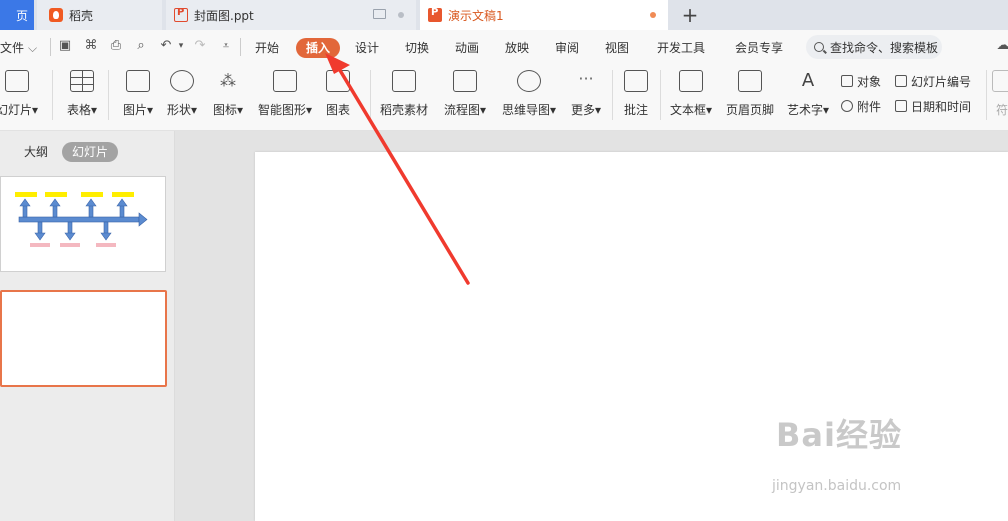 This screenshot has height=521, width=1008. What do you see at coordinates (138, 96) in the screenshot?
I see `picture-button: 图片▾` at bounding box center [138, 96].